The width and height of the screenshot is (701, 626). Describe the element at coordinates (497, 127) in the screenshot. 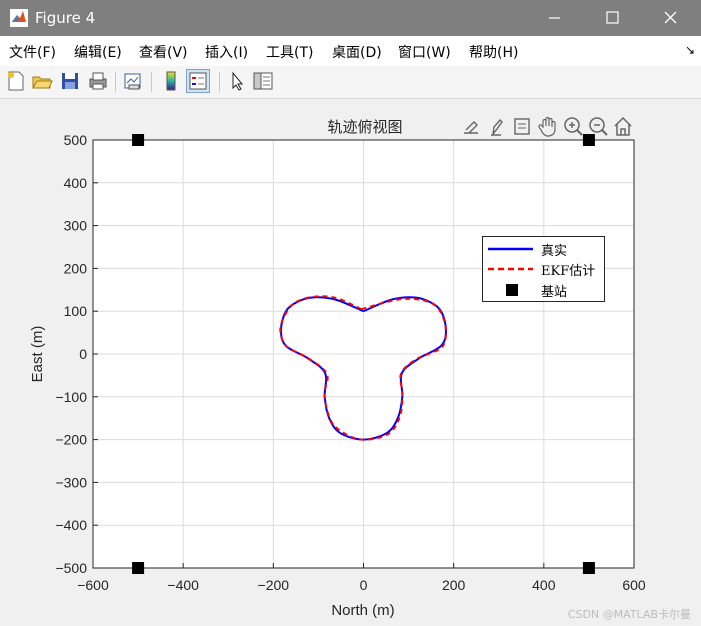

I see `brush-icon` at that location.